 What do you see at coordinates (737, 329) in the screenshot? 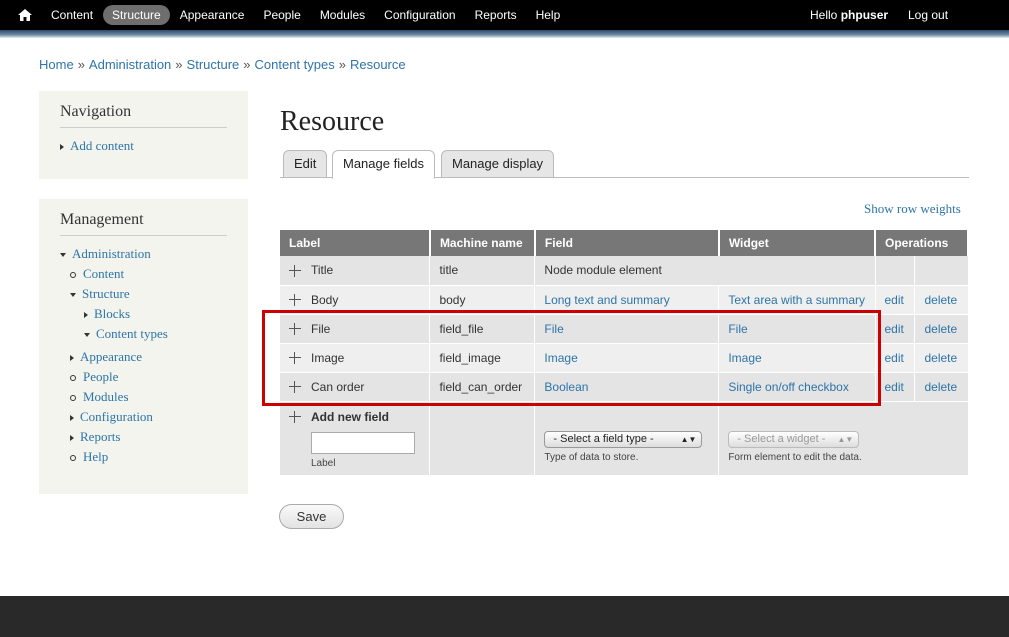
I see `widget-link: File` at bounding box center [737, 329].